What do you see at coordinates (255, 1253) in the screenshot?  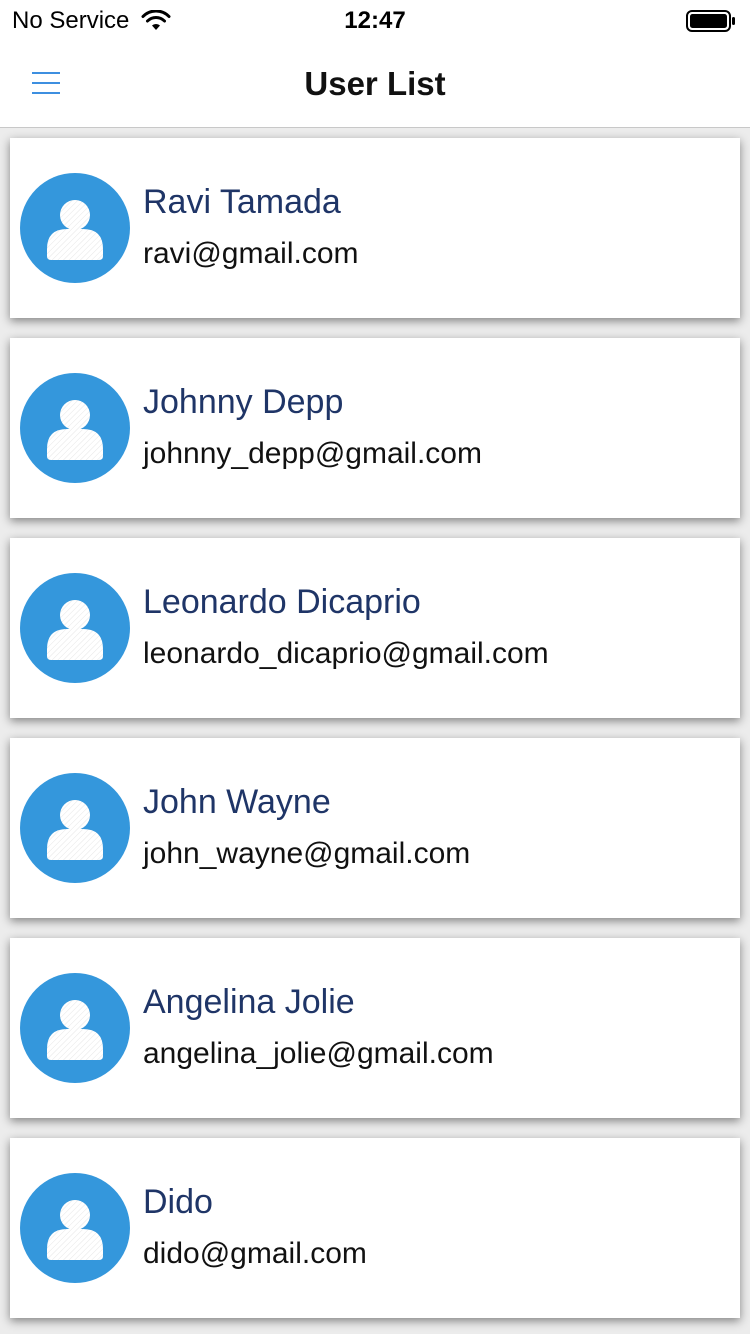 I see `user-email: dido@gmail.com` at bounding box center [255, 1253].